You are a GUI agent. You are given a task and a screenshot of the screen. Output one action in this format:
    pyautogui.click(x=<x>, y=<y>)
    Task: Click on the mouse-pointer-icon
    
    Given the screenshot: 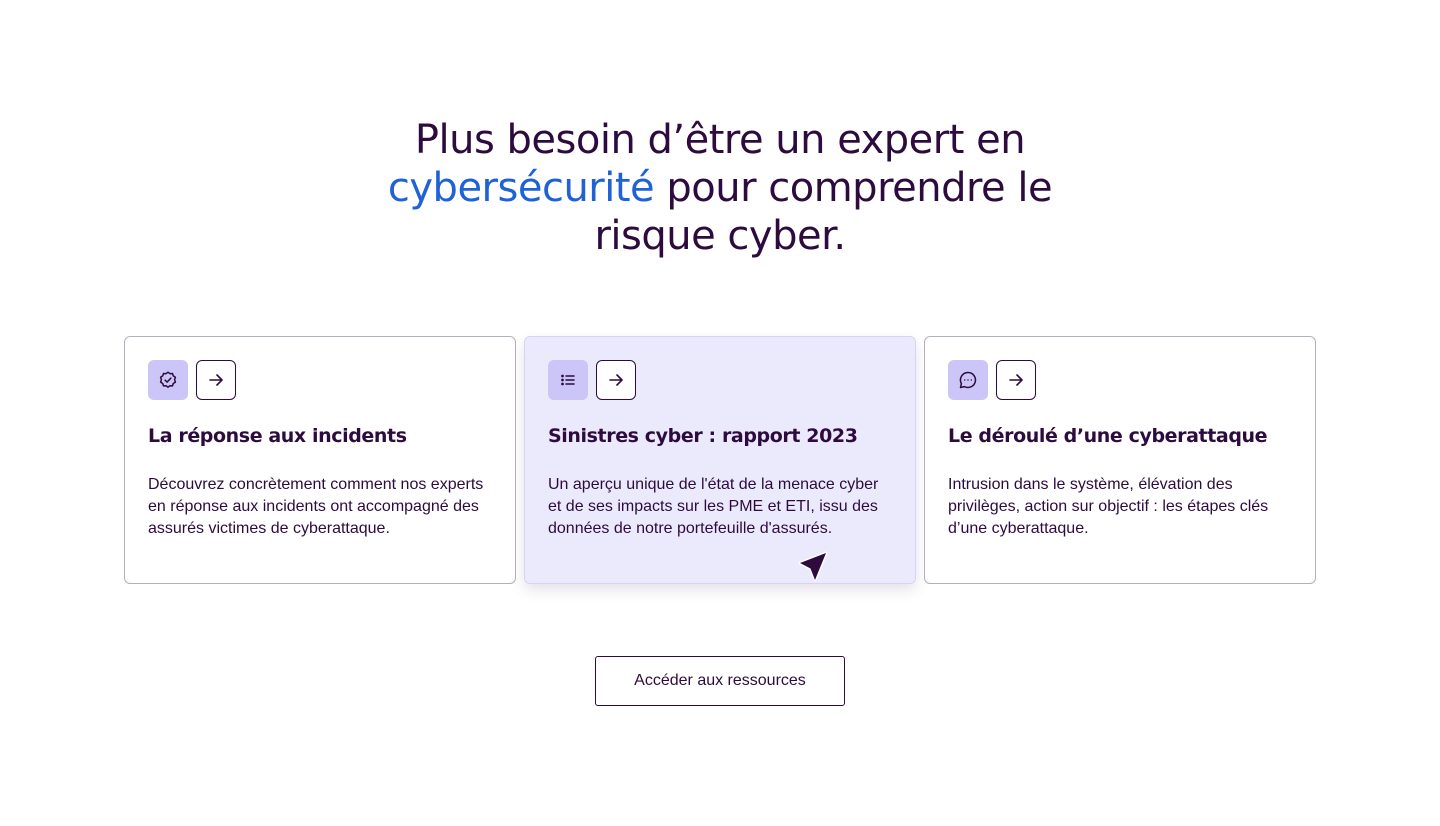 What is the action you would take?
    pyautogui.click(x=813, y=566)
    